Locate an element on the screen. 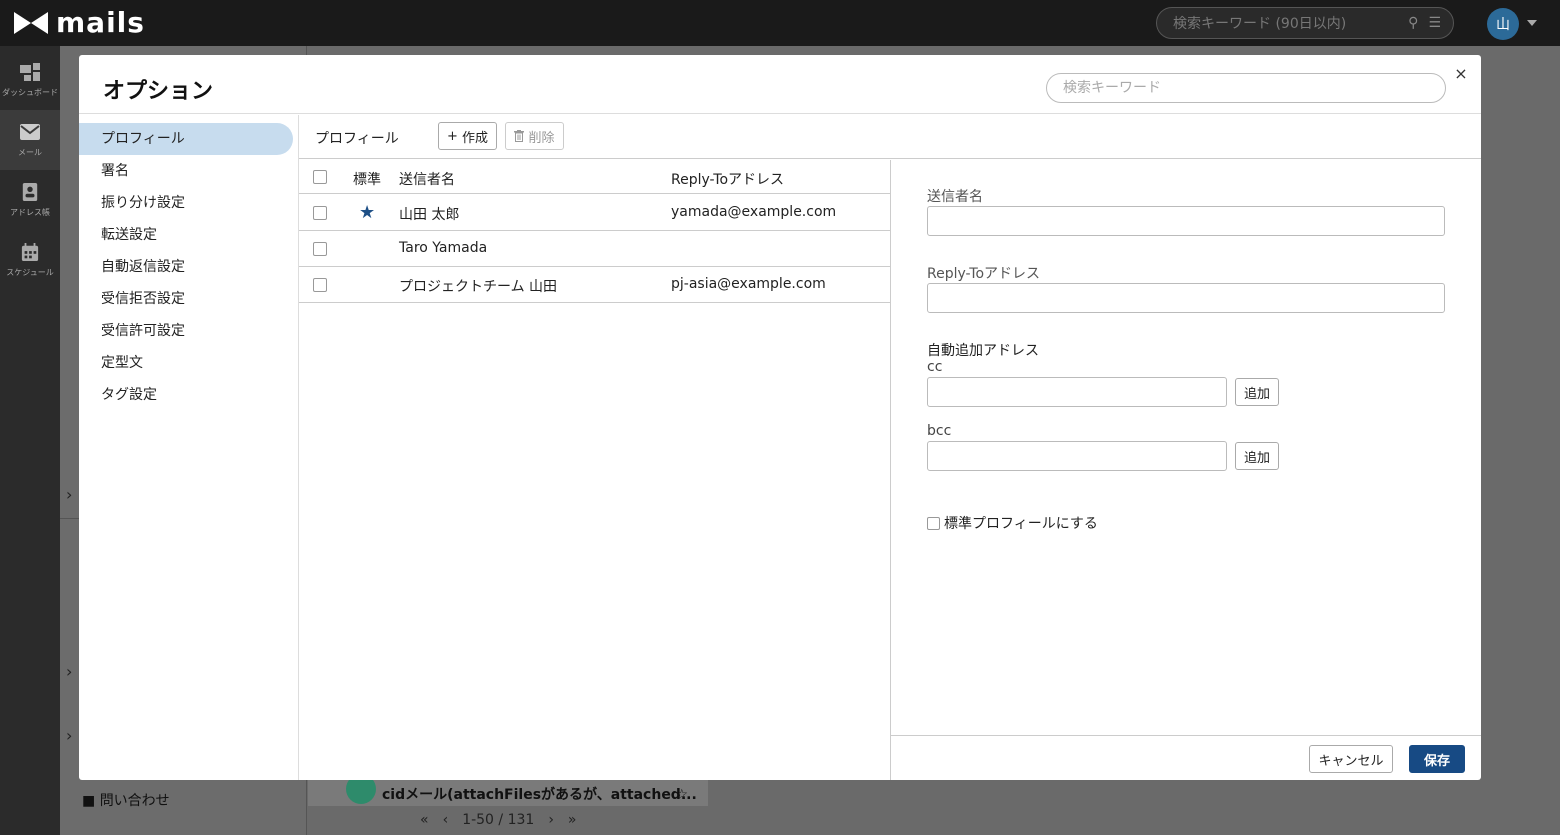 The image size is (1560, 835). nav-address-book: アドレス帳 is located at coordinates (30, 200).